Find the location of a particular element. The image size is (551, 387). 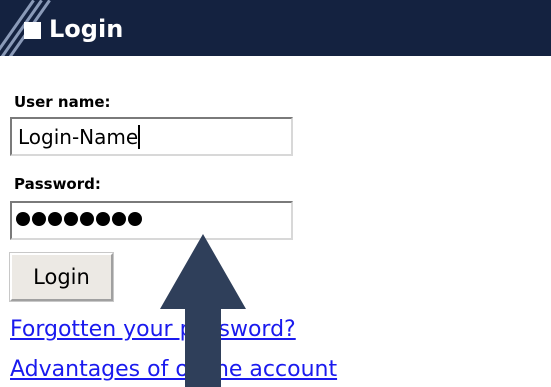

login-title-bar: Login is located at coordinates (275, 28).